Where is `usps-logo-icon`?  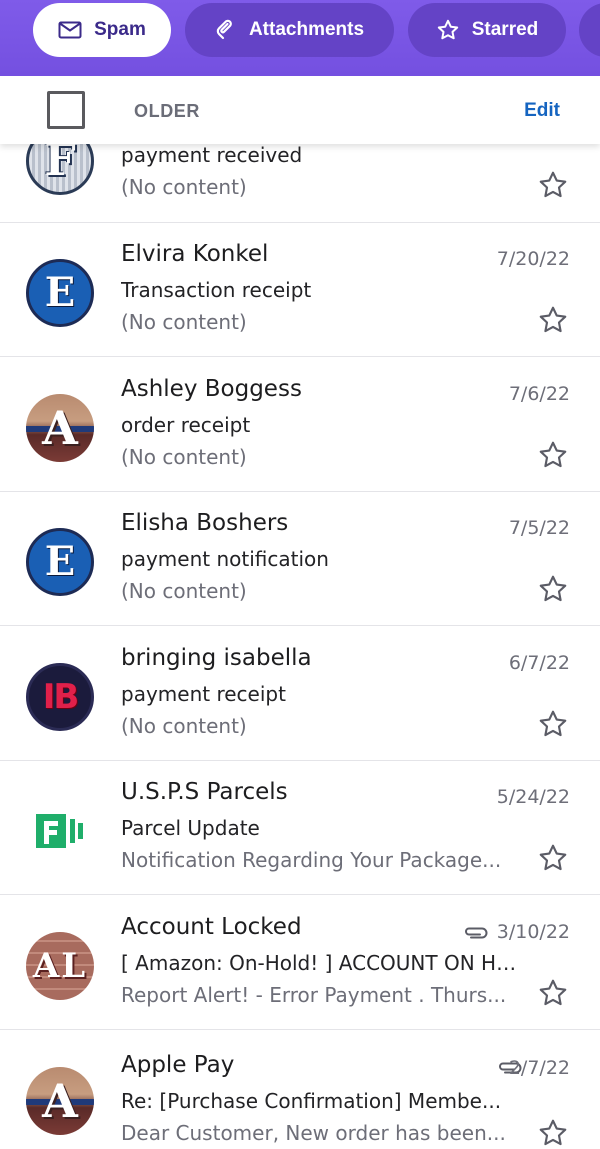
usps-logo-icon is located at coordinates (60, 831).